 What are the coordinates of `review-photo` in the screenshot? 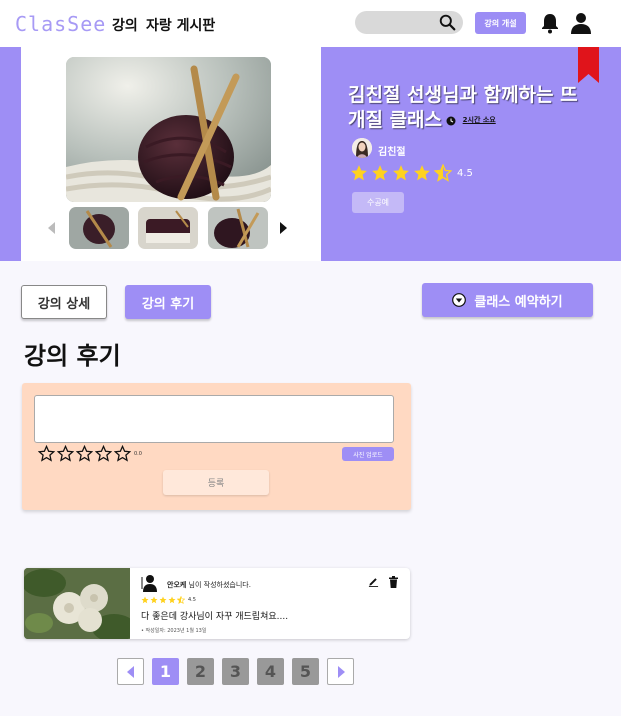 It's located at (80, 603).